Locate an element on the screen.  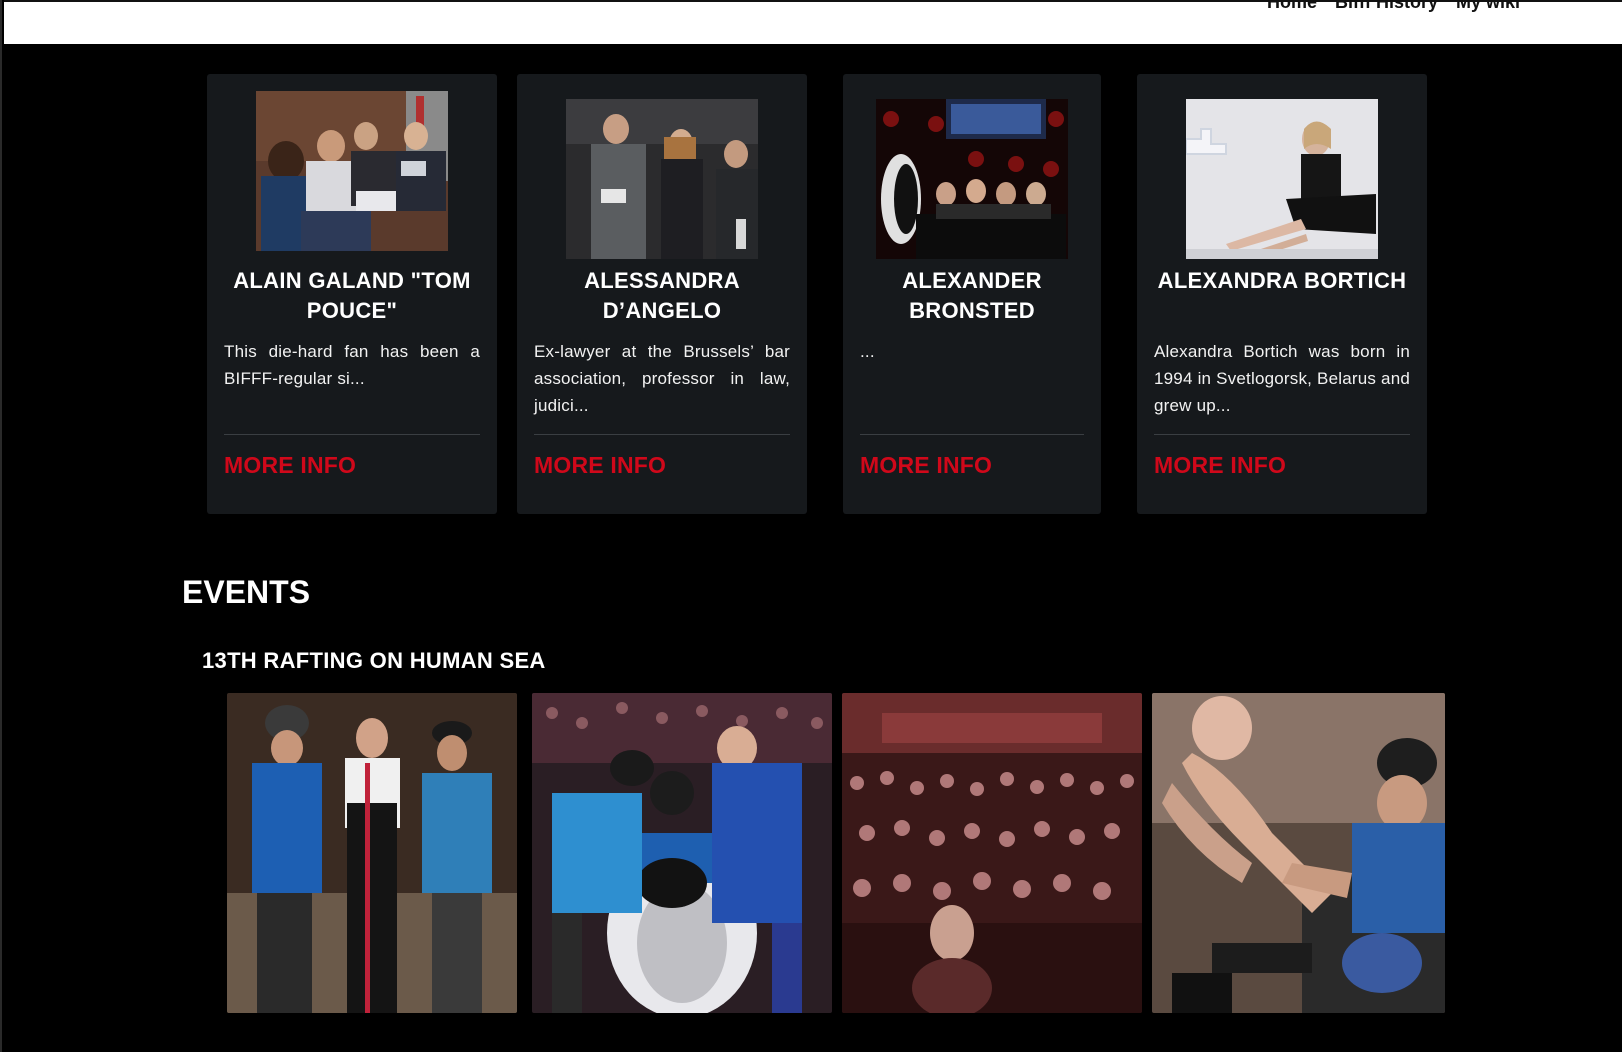
guest-card: ALEXANDER BRONSTED ... MORE INFO is located at coordinates (972, 294).